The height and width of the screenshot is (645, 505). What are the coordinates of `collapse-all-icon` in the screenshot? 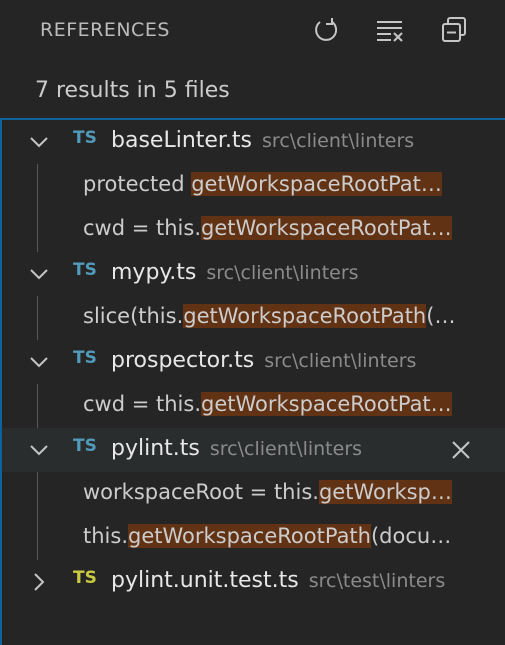 It's located at (454, 29).